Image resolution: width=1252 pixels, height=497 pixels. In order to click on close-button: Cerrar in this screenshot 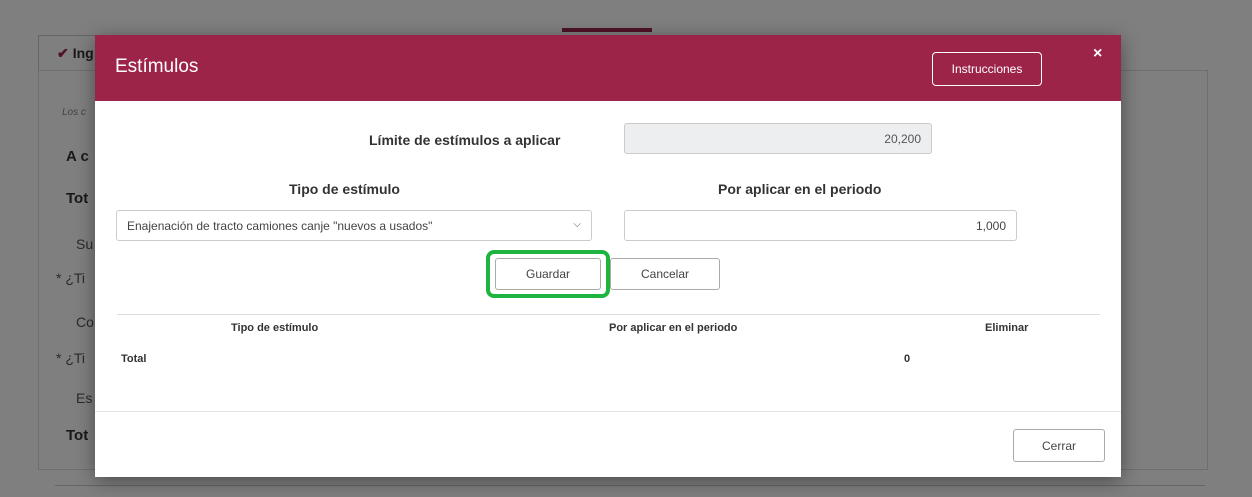, I will do `click(1059, 445)`.